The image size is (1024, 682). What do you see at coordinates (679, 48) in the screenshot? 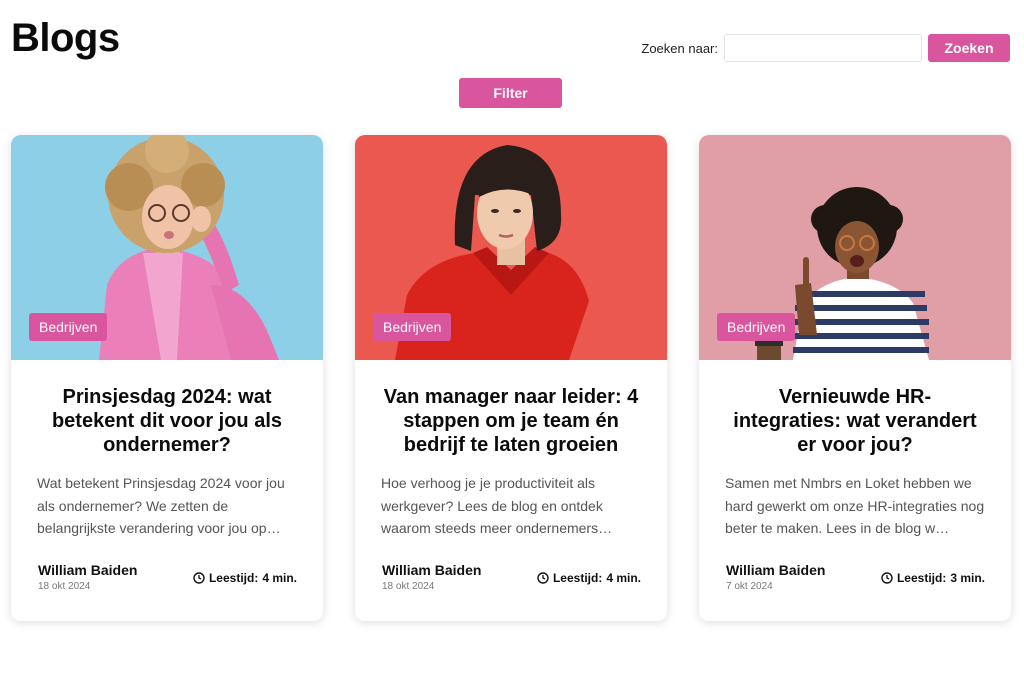
I see `search-label: Zoeken naar:` at bounding box center [679, 48].